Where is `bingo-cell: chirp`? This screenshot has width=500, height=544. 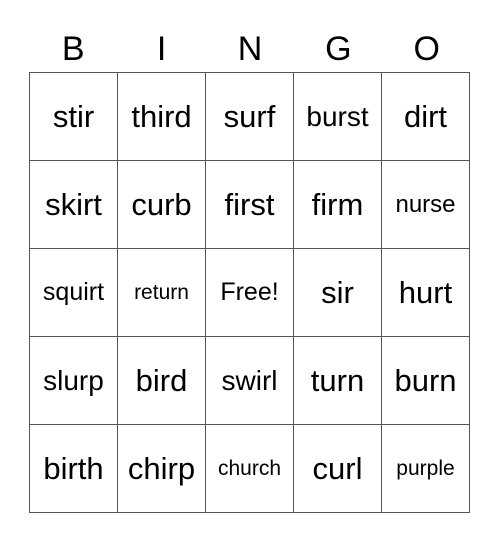 bingo-cell: chirp is located at coordinates (161, 468).